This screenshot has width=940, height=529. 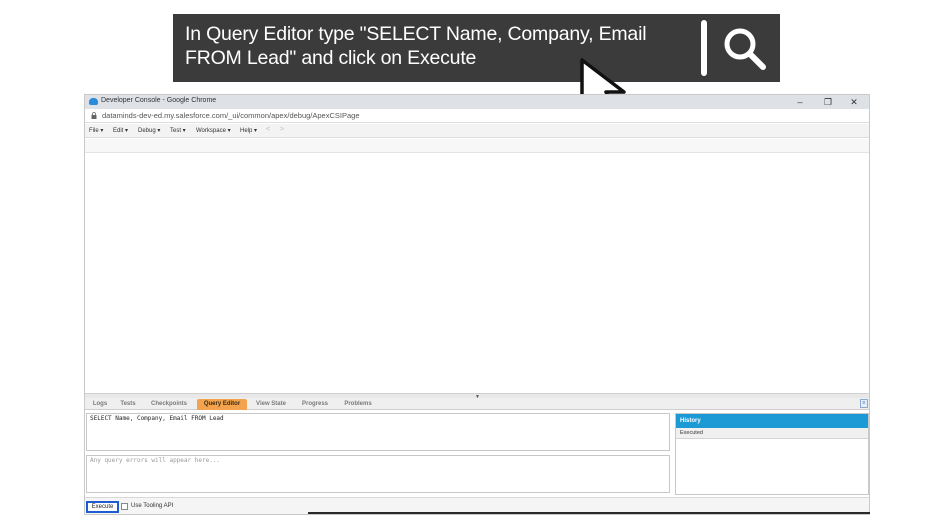 I want to click on forward-arrow-icon: >, so click(x=282, y=129).